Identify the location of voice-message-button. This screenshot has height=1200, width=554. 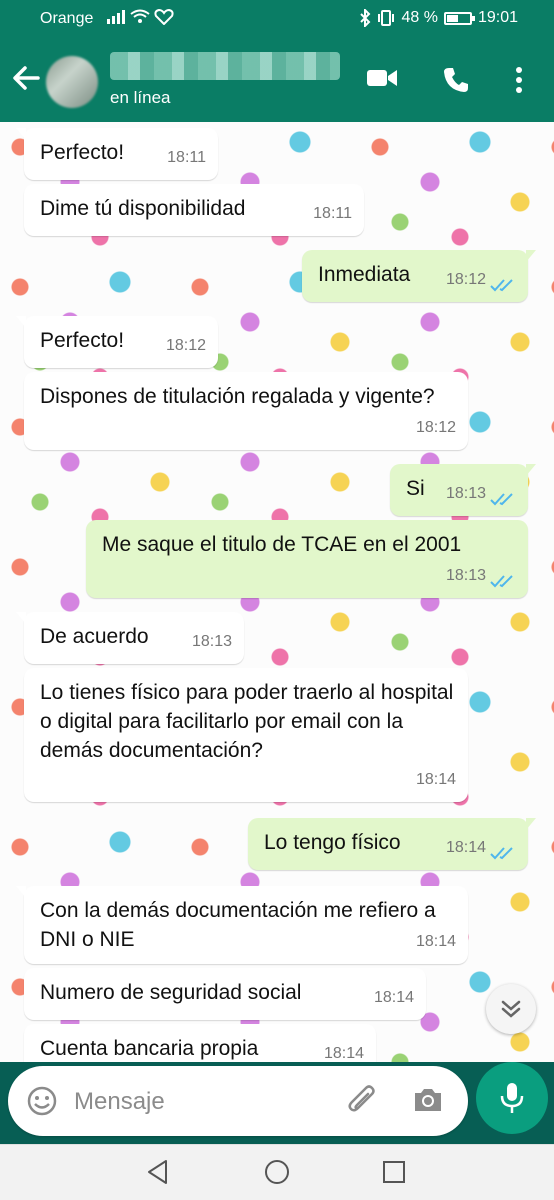
(512, 1098).